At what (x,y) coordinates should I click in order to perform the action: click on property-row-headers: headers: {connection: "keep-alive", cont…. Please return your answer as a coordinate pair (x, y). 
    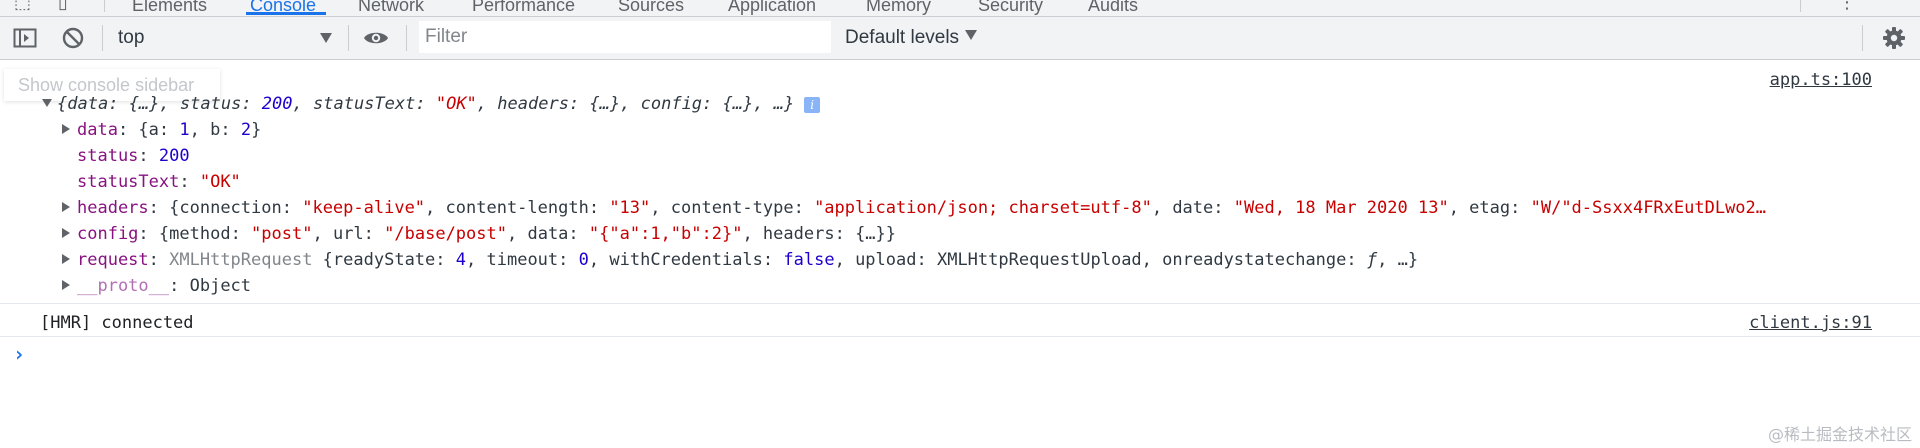
    Looking at the image, I should click on (914, 208).